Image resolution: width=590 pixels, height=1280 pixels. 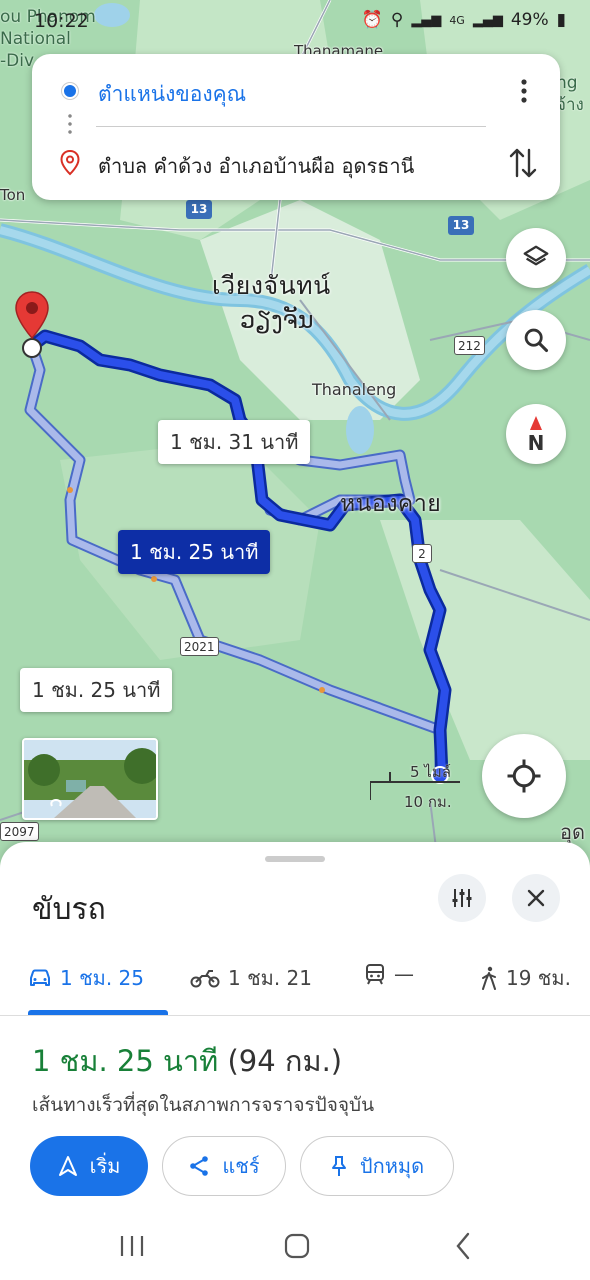 I want to click on close-icon, so click(x=536, y=898).